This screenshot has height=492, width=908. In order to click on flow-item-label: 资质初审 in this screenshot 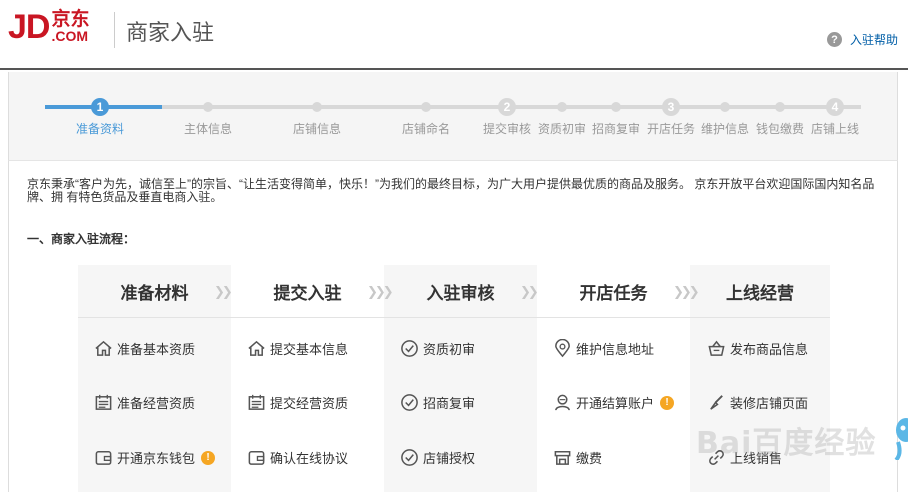, I will do `click(449, 349)`.